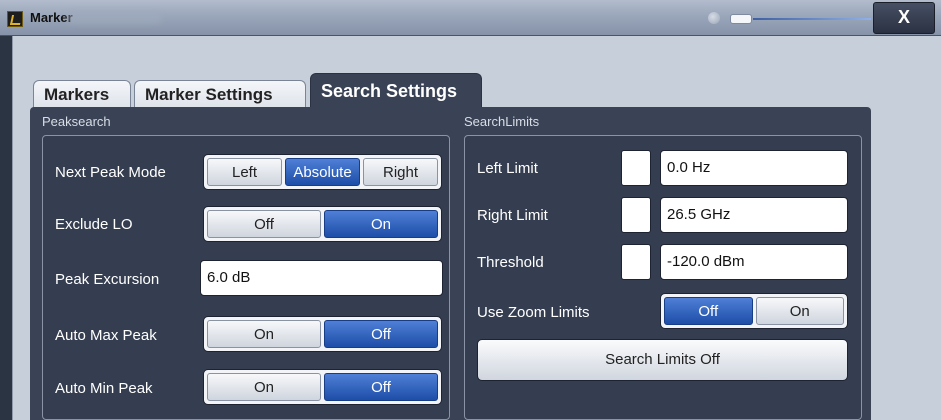 The height and width of the screenshot is (420, 941). Describe the element at coordinates (114, 18) in the screenshot. I see `title-blur` at that location.